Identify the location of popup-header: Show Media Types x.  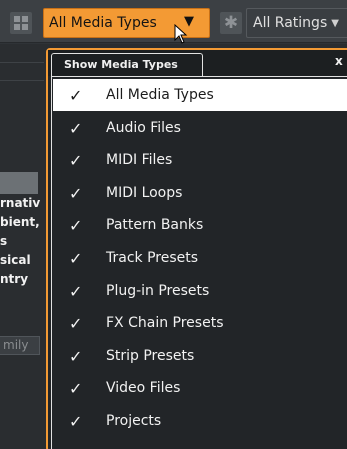
(197, 63).